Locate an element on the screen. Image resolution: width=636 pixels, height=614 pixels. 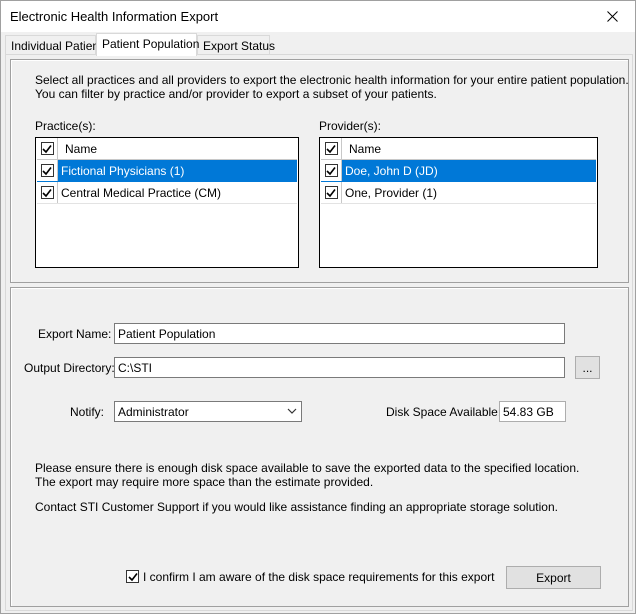
practice-name: Central Medical Practice (CM) is located at coordinates (141, 193).